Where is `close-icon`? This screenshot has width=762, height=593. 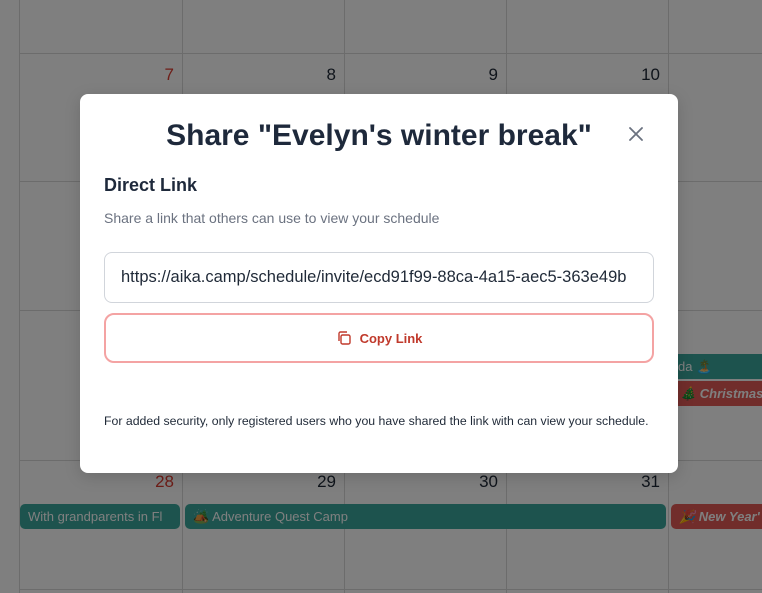
close-icon is located at coordinates (636, 134).